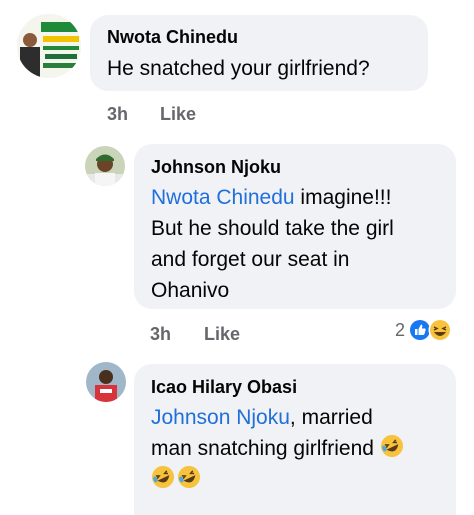  I want to click on reaction-count: 2, so click(400, 329).